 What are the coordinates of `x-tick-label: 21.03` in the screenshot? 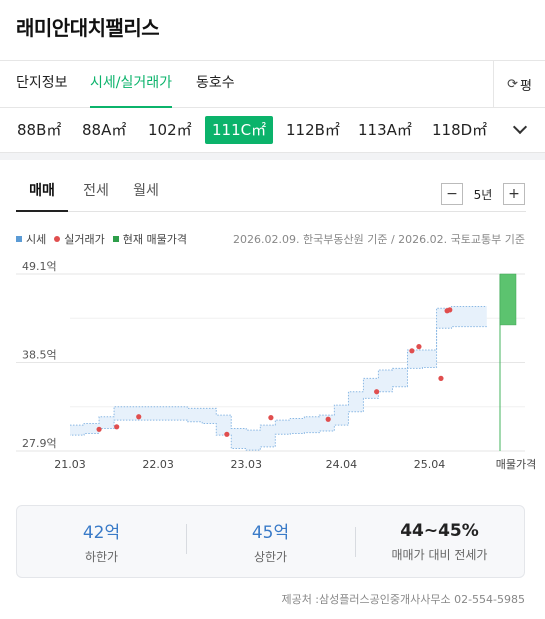 It's located at (70, 464).